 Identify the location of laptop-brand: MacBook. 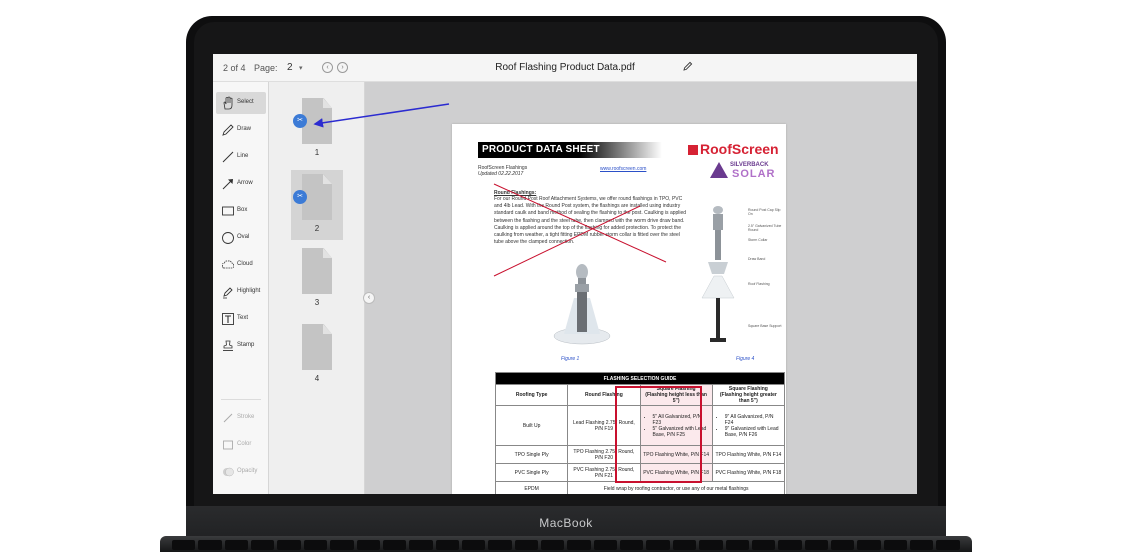
(566, 523).